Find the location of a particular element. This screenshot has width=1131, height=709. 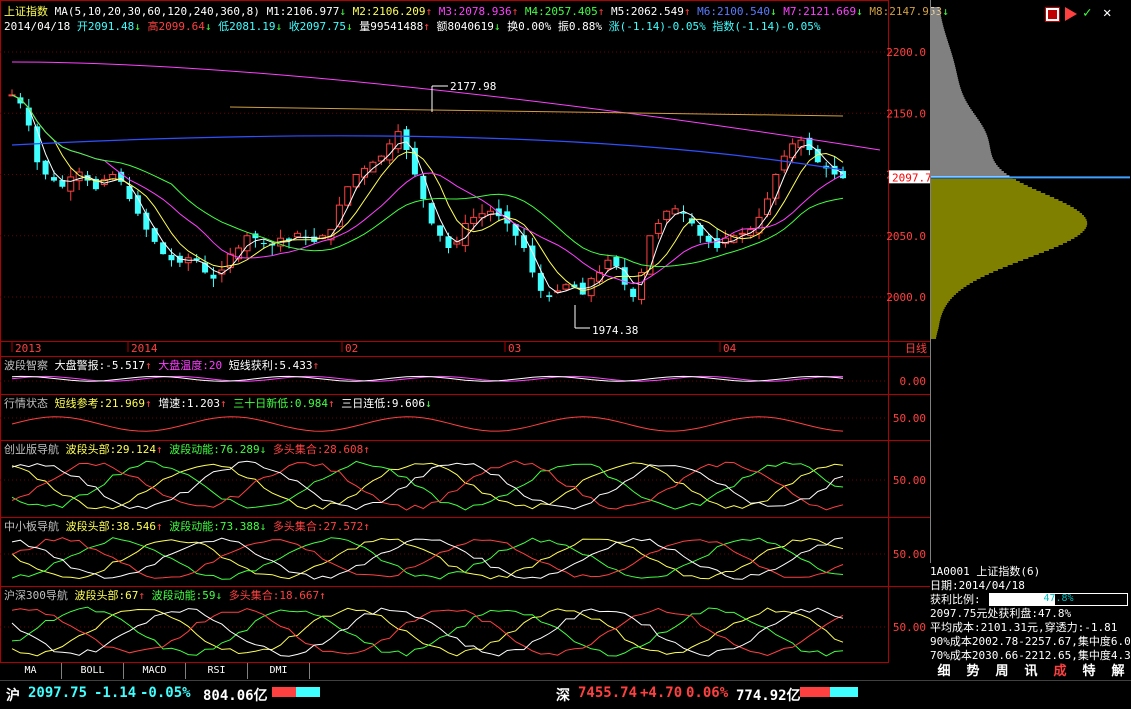

profit-ratio-value: 47.8% is located at coordinates (1058, 598).